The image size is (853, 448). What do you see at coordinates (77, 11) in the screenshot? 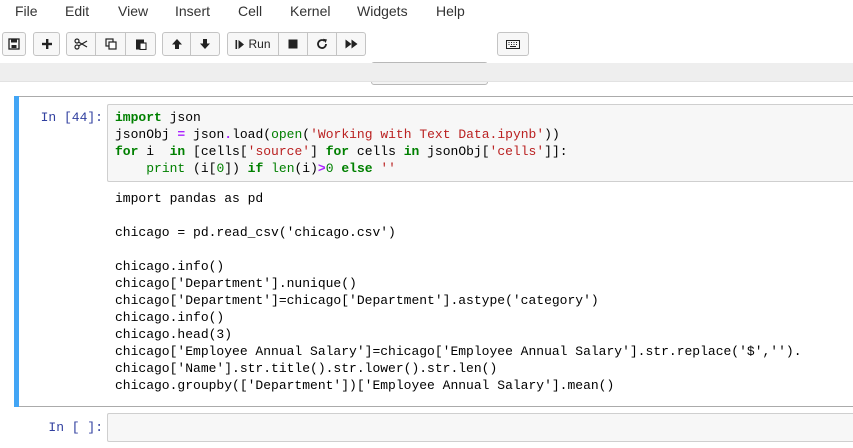
I see `menu-edit: Edit` at bounding box center [77, 11].